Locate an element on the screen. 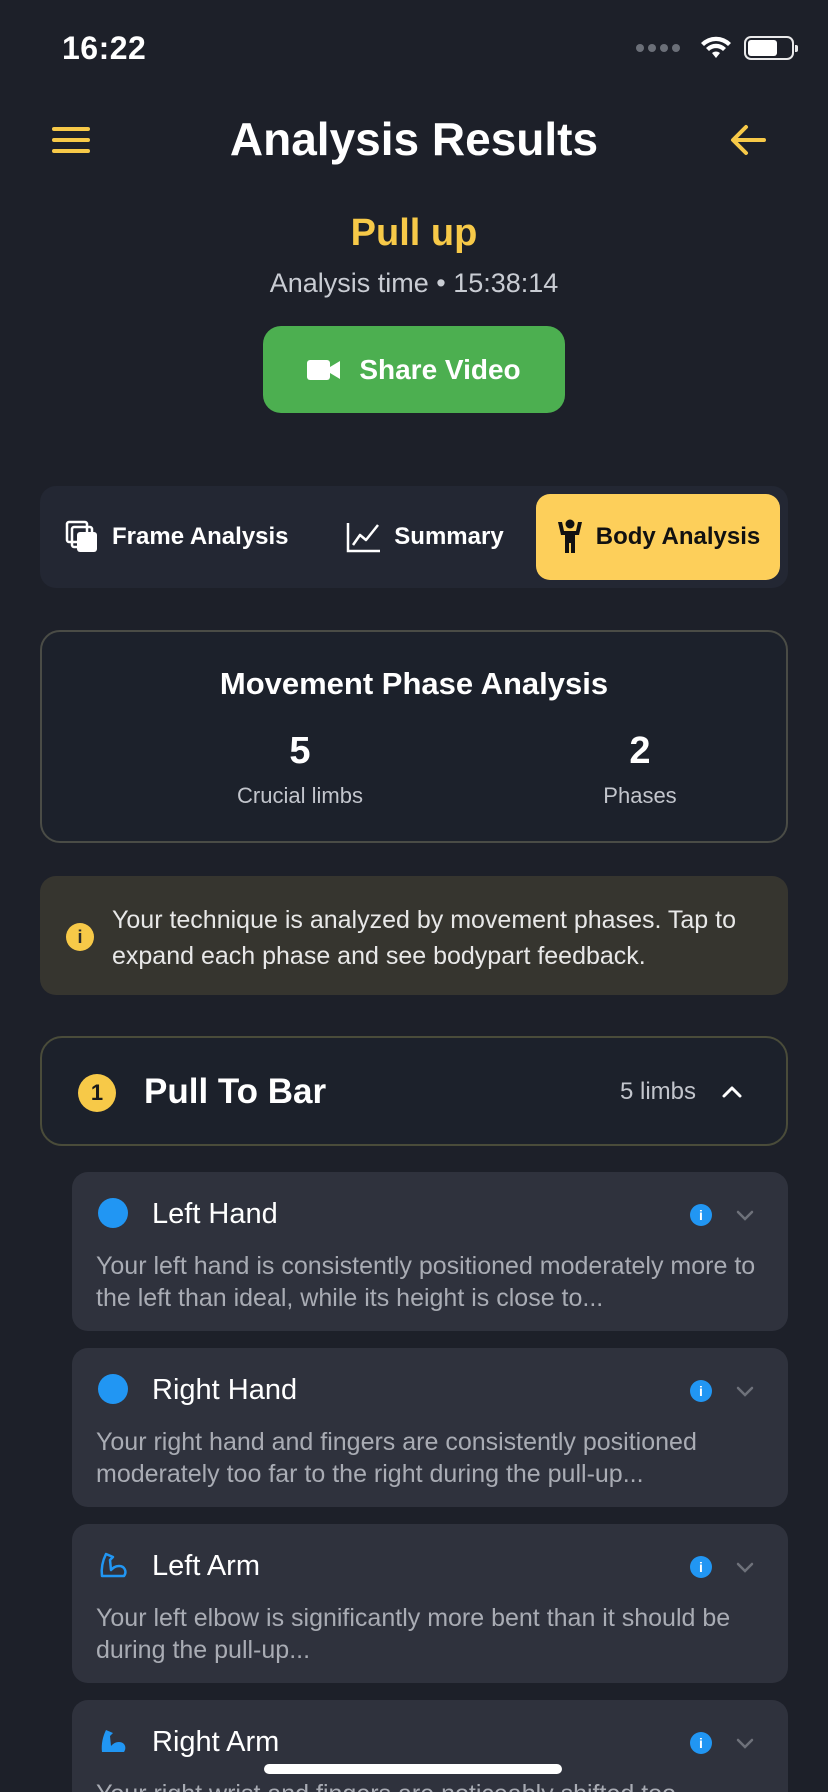 Image resolution: width=828 pixels, height=1792 pixels. analysis-time: Analysis time • 15:38:14 is located at coordinates (414, 283).